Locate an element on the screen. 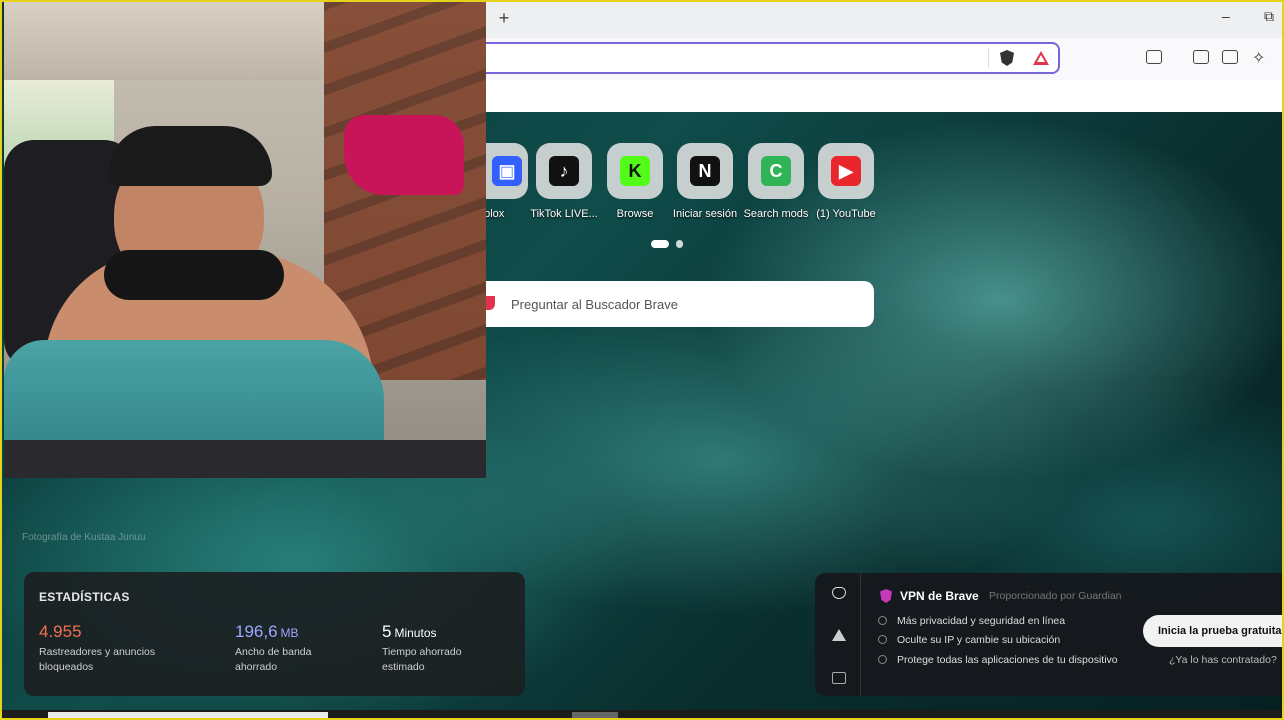  tiktok-icon: ♪ is located at coordinates (564, 171).